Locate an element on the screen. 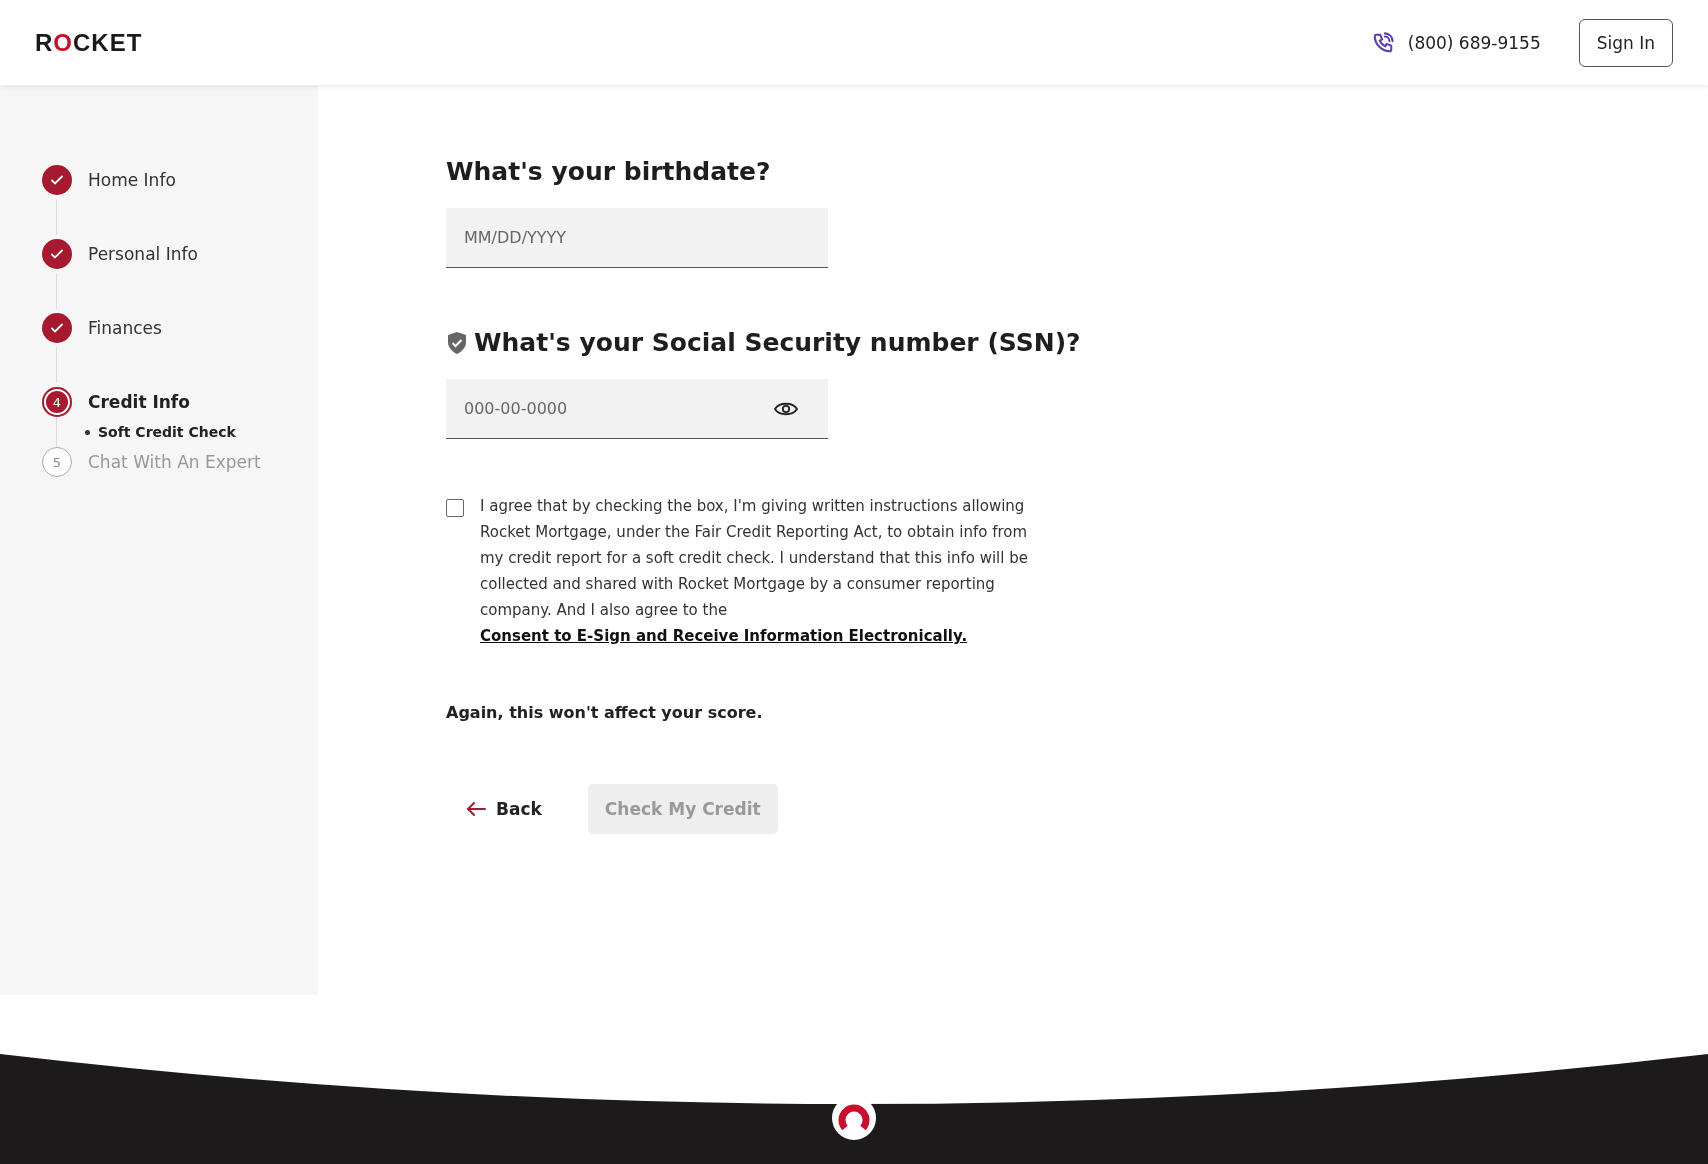 This screenshot has height=1164, width=1708. arrow-left-icon is located at coordinates (476, 809).